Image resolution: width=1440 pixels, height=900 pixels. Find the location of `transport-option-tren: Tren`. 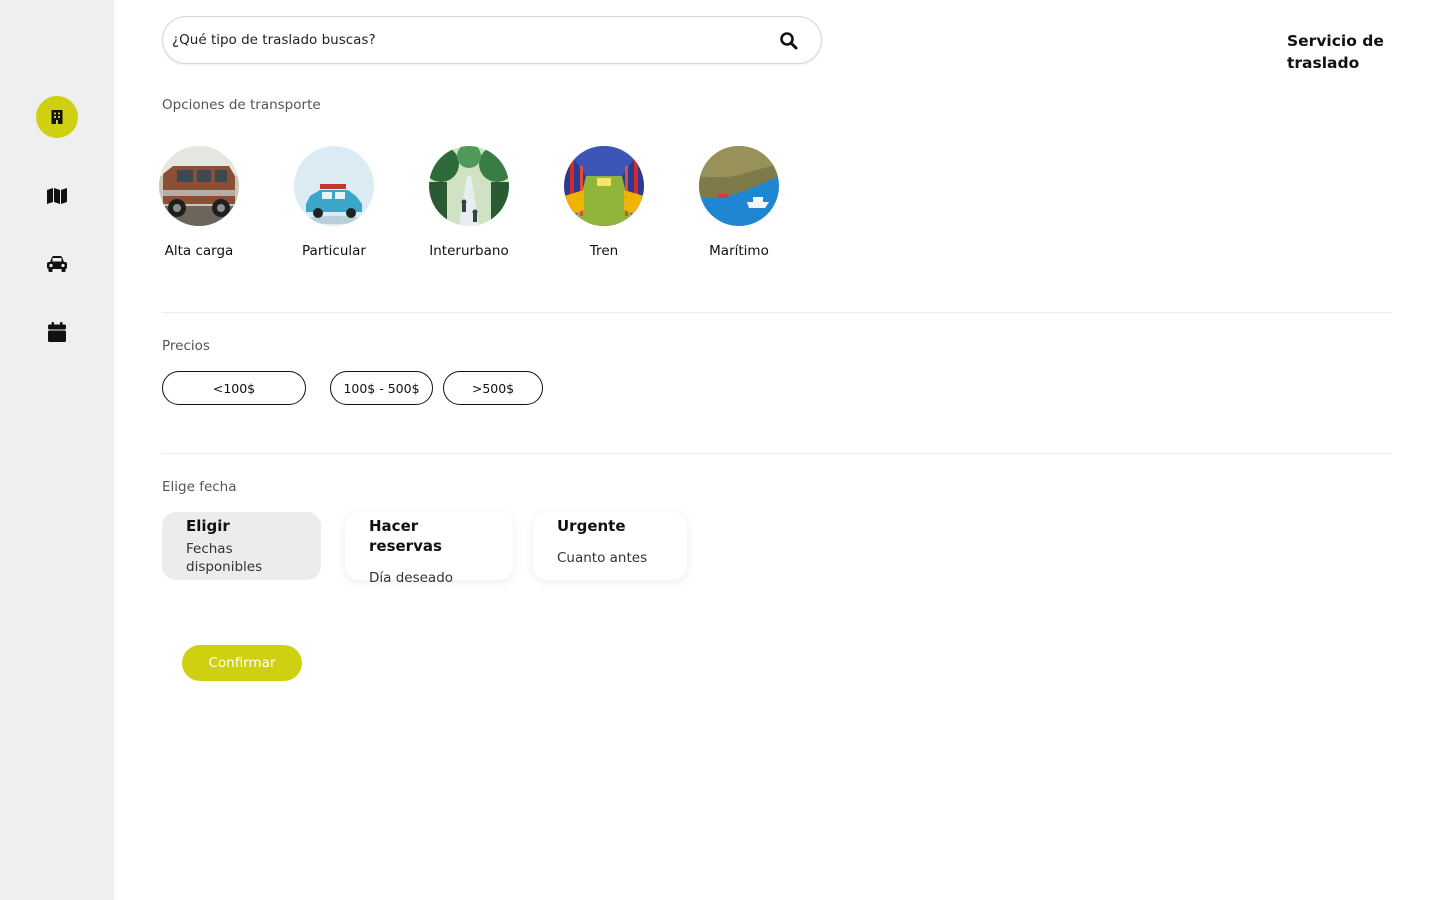

transport-option-tren: Tren is located at coordinates (604, 202).